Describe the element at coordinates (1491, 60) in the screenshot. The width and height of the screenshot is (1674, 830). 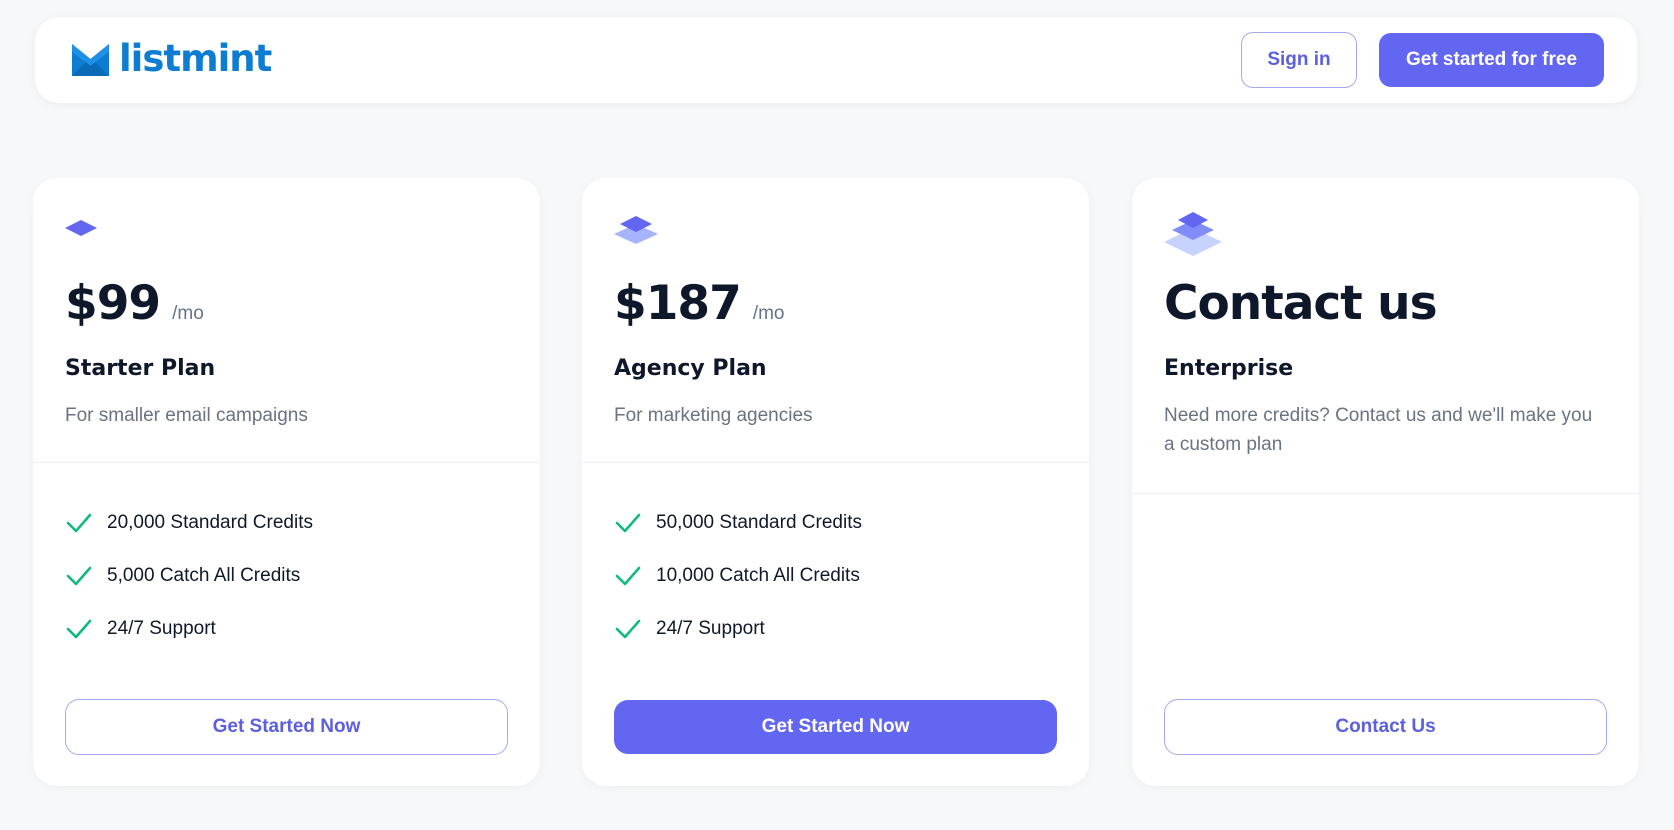
I see `get-started-free-button: Get started for free` at that location.